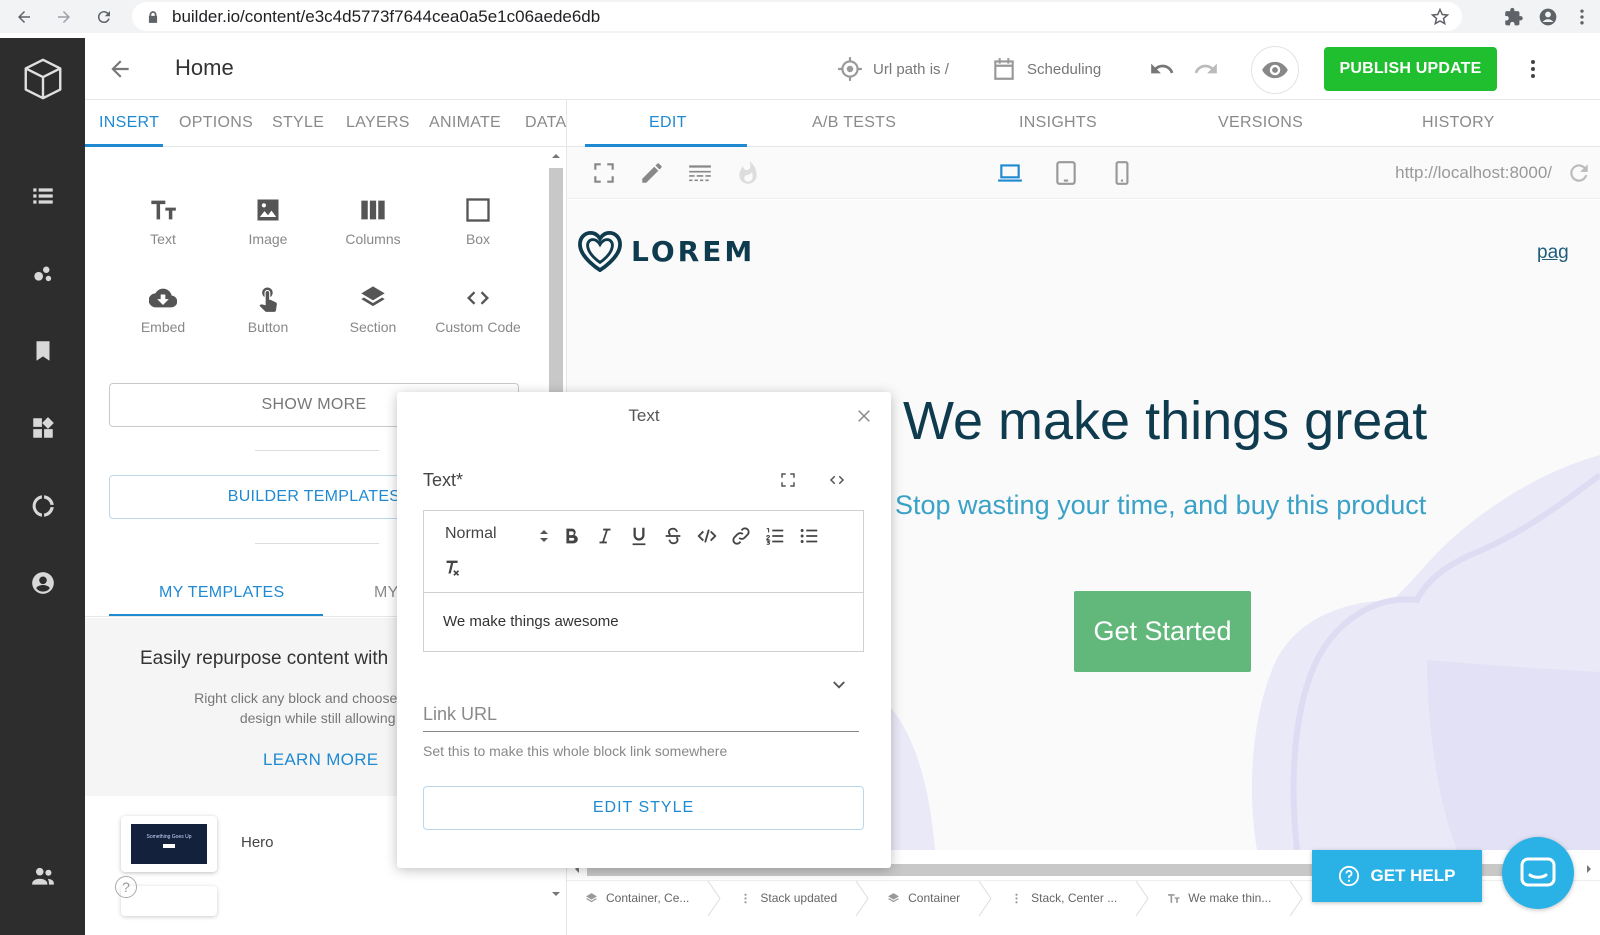 This screenshot has width=1600, height=935. What do you see at coordinates (556, 894) in the screenshot?
I see `scroll-down-icon` at bounding box center [556, 894].